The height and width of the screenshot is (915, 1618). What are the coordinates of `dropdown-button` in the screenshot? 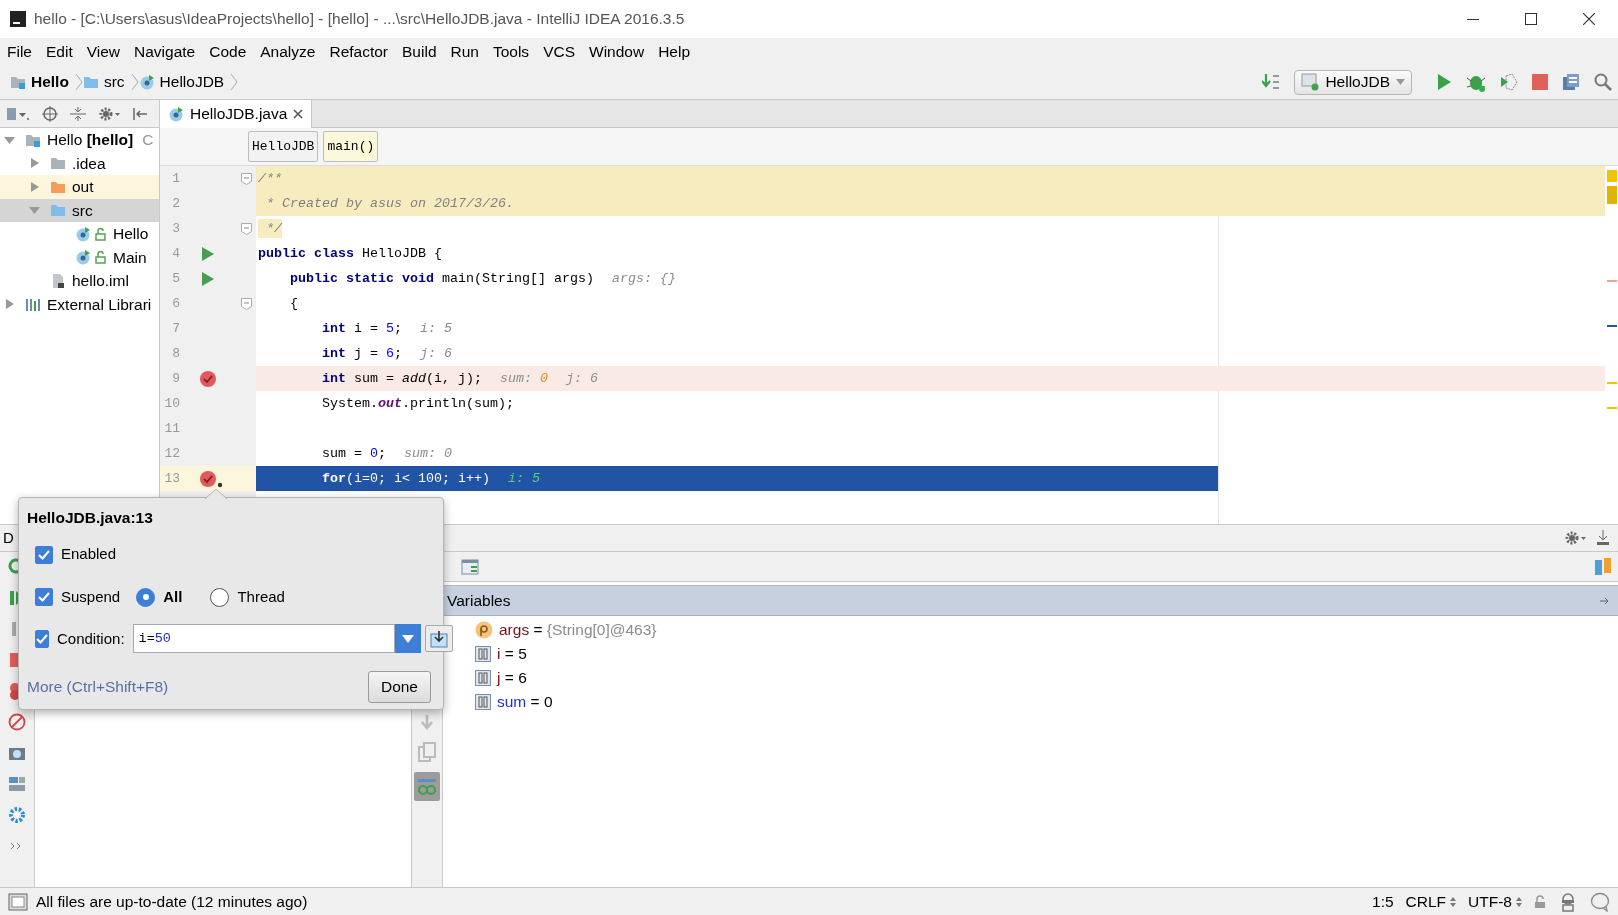 It's located at (407, 639).